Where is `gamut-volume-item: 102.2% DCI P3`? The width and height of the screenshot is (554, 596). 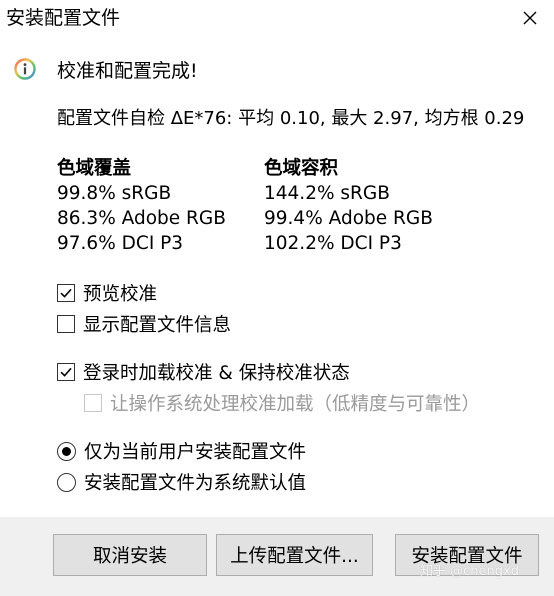
gamut-volume-item: 102.2% DCI P3 is located at coordinates (333, 243).